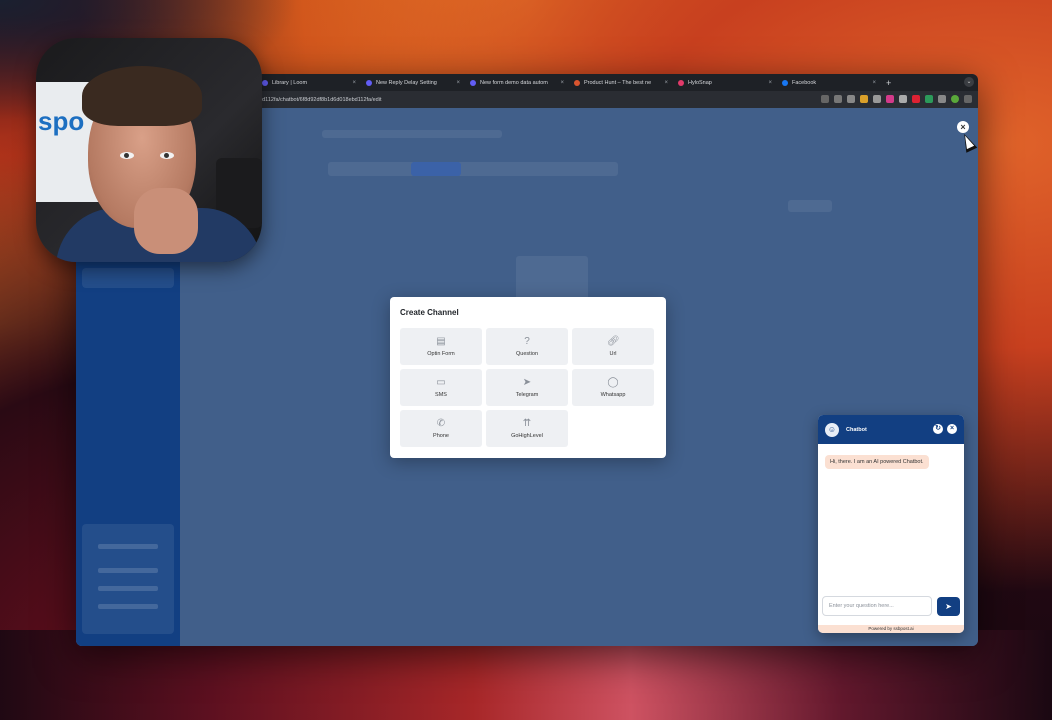 The height and width of the screenshot is (720, 1052). Describe the element at coordinates (877, 462) in the screenshot. I see `bot-message: Hi, there. I am an AI powered Chatbot.` at that location.